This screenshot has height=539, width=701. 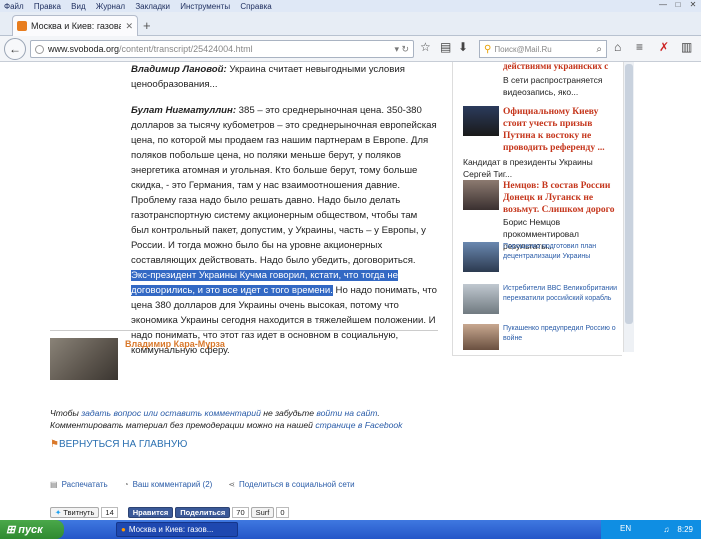 What do you see at coordinates (84, 484) in the screenshot?
I see `print-label: Распечатать` at bounding box center [84, 484].